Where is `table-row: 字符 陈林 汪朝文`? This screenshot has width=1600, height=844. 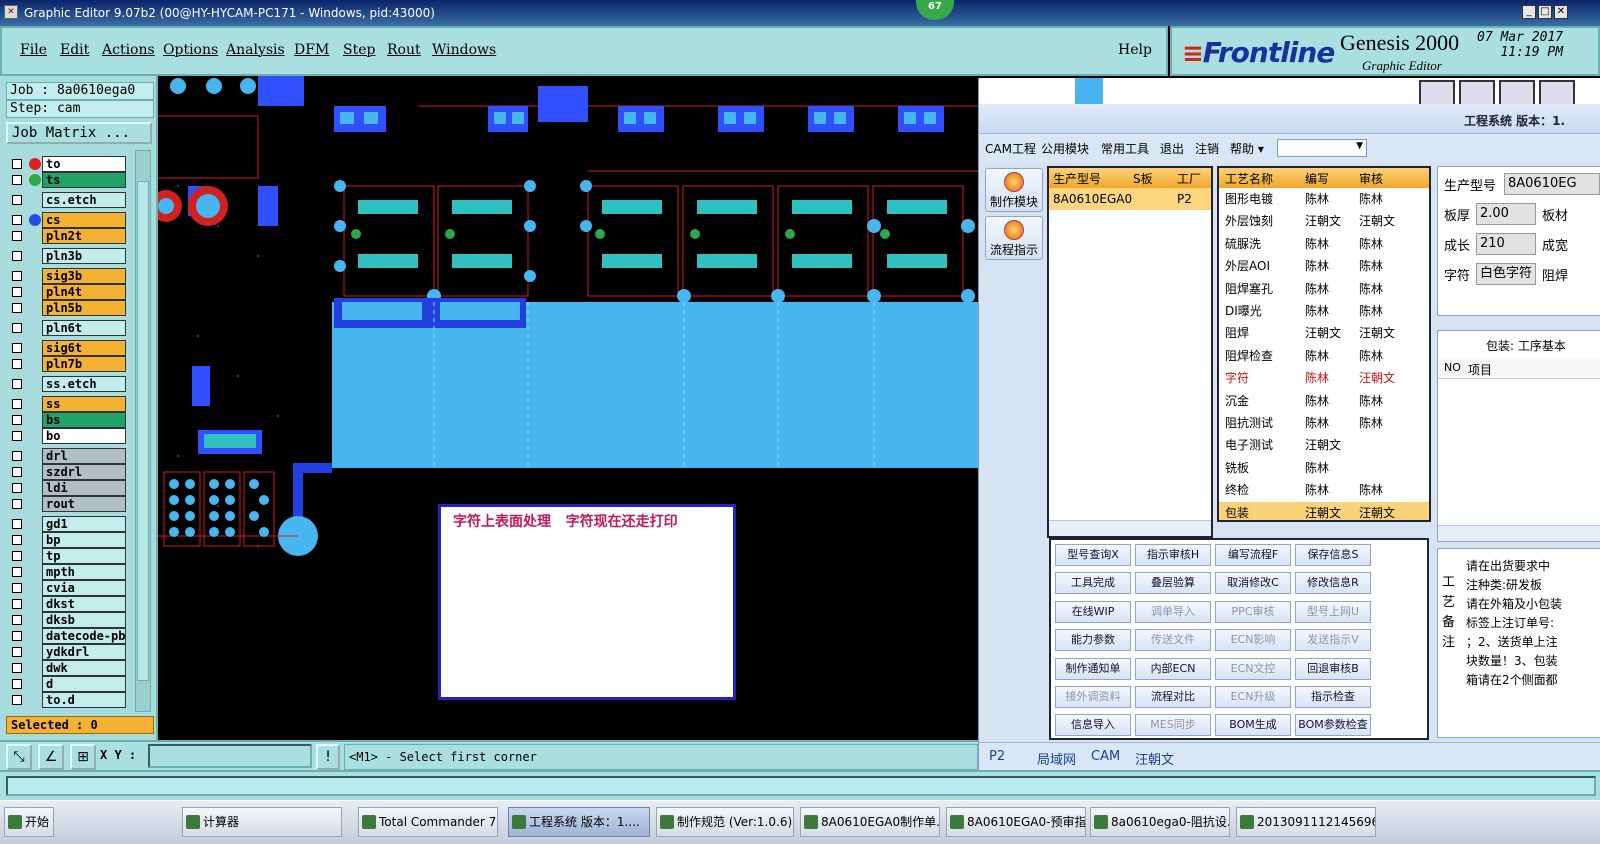
table-row: 字符 陈林 汪朝文 is located at coordinates (1324, 378).